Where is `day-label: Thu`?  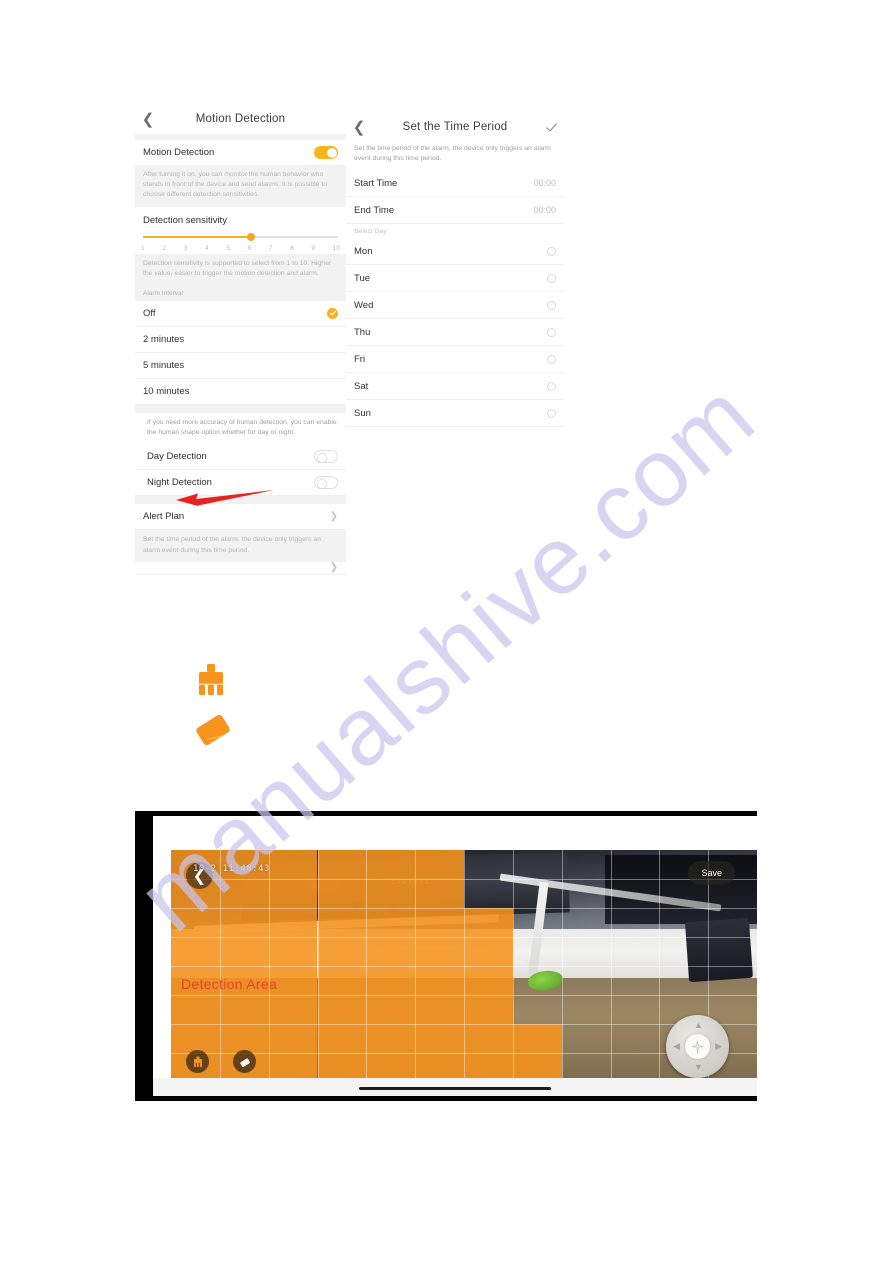
day-label: Thu is located at coordinates (362, 332).